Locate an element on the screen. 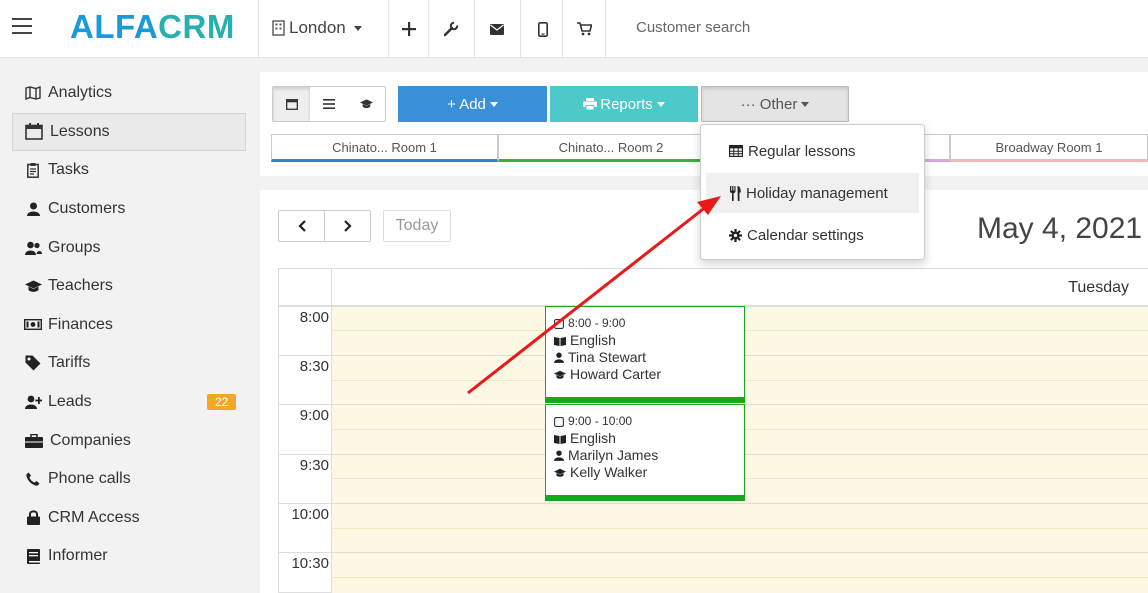 This screenshot has width=1148, height=593. branch-selector: London is located at coordinates (317, 28).